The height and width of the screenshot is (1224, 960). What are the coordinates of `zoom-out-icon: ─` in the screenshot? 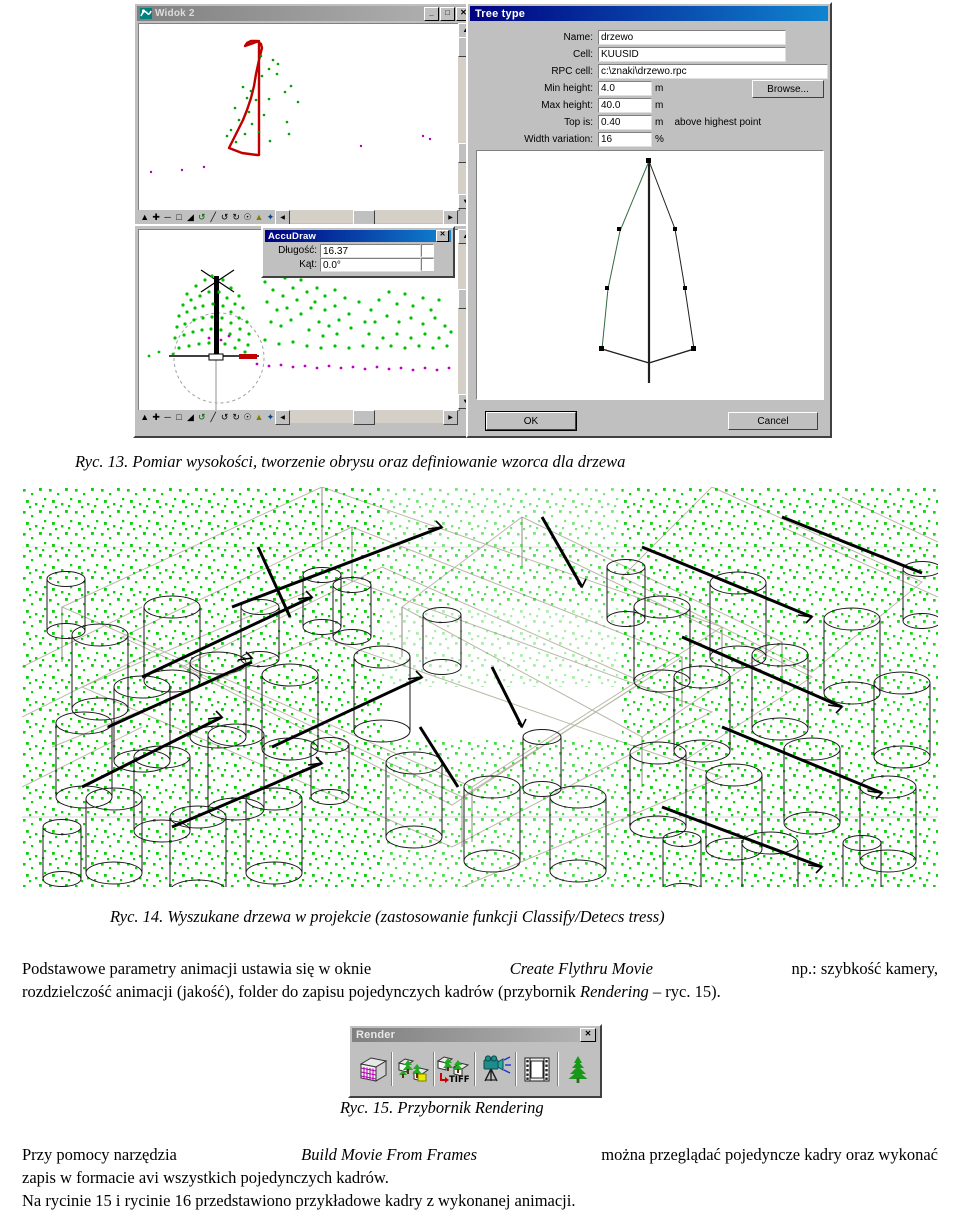 It's located at (167, 217).